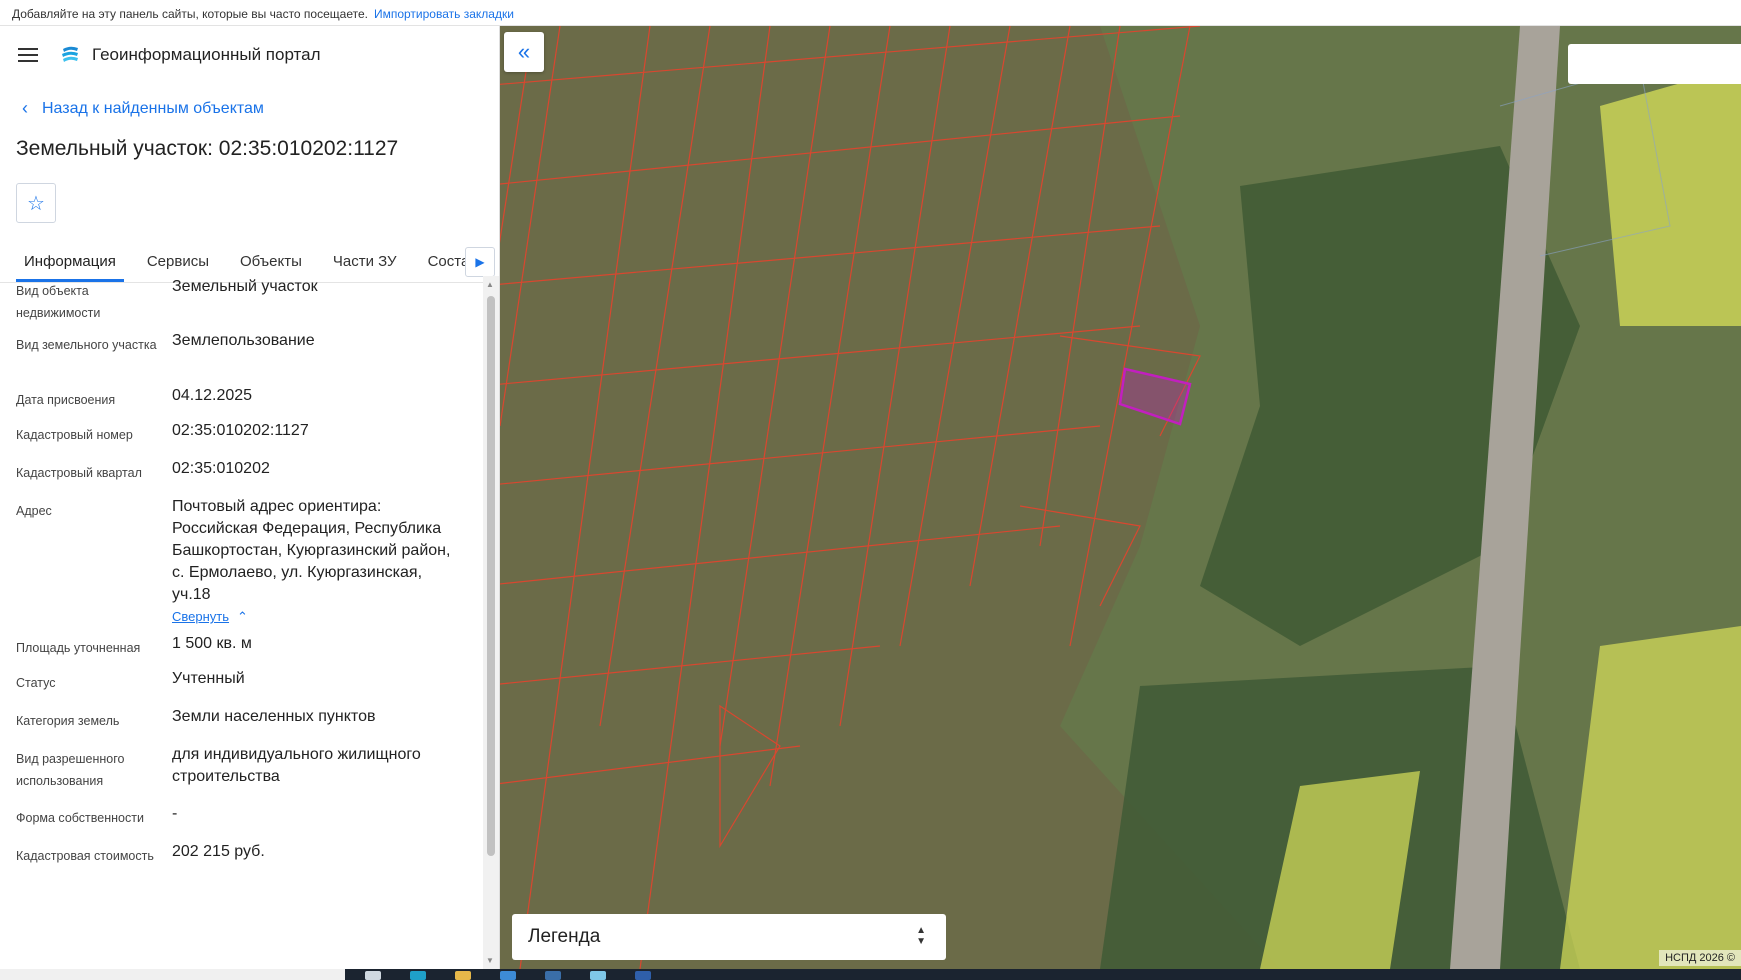 The height and width of the screenshot is (980, 1741). What do you see at coordinates (201, 616) in the screenshot?
I see `collapse-label: Свернуть` at bounding box center [201, 616].